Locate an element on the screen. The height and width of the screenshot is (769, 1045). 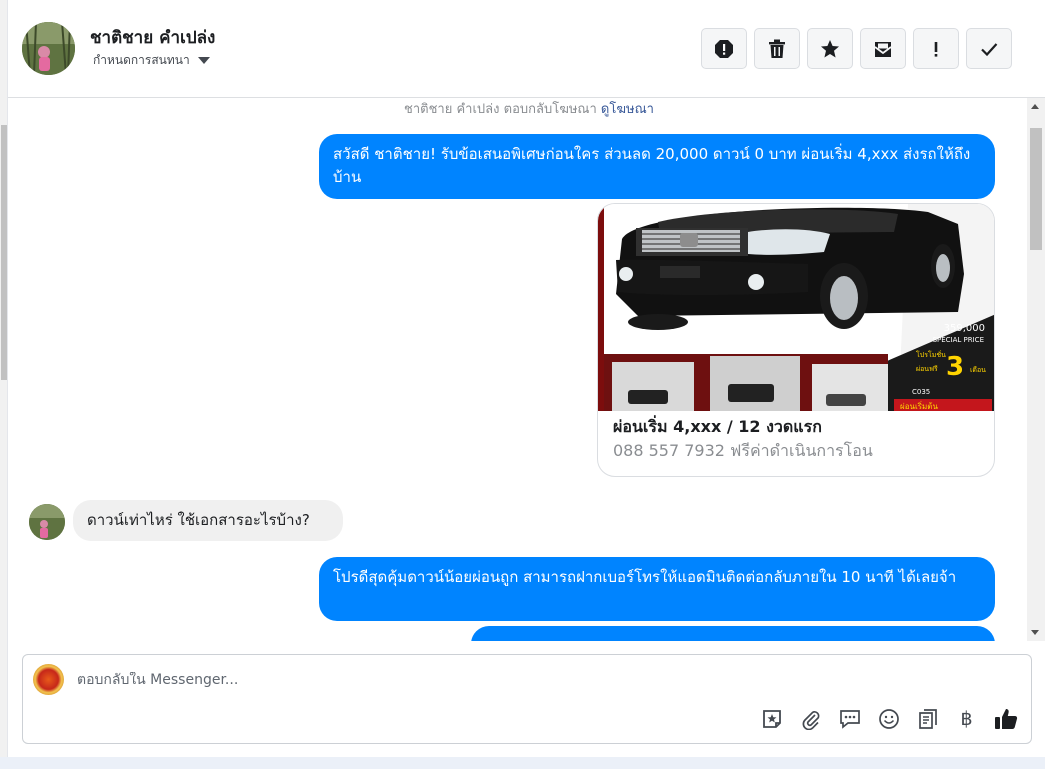
payment-icon: ฿ is located at coordinates (966, 718).